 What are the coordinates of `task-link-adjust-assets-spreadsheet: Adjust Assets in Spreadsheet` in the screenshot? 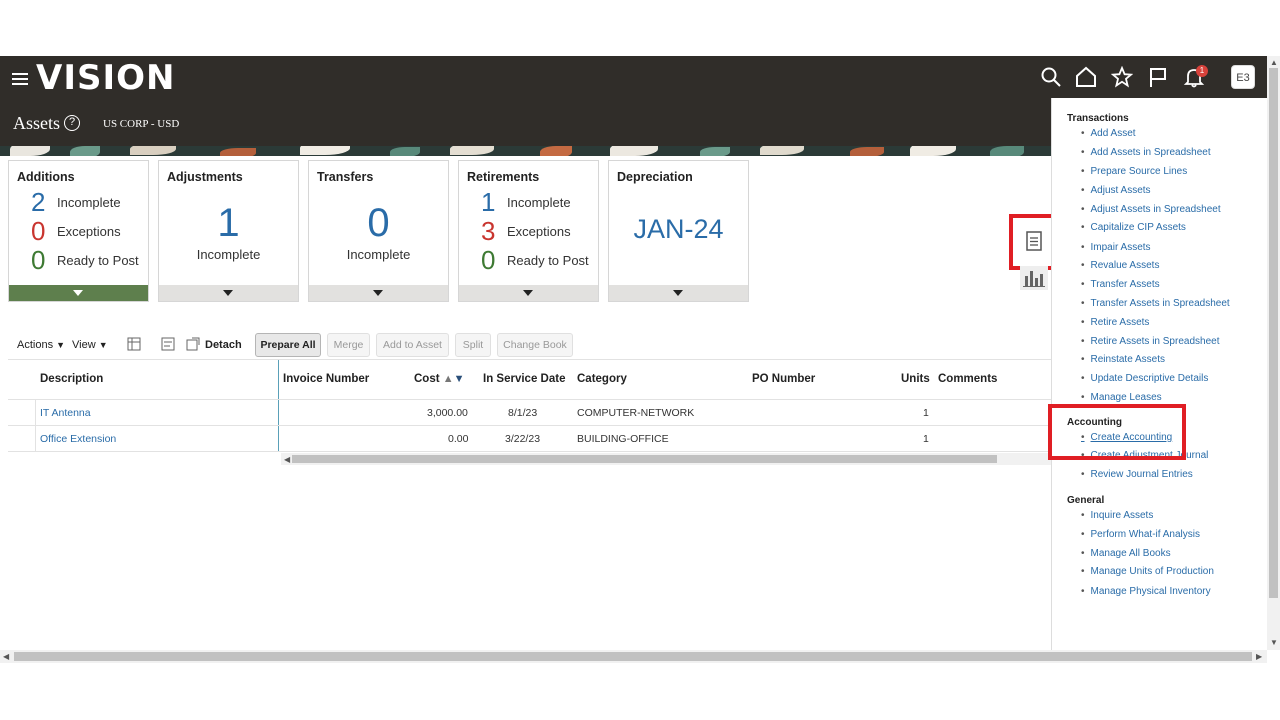 It's located at (1151, 209).